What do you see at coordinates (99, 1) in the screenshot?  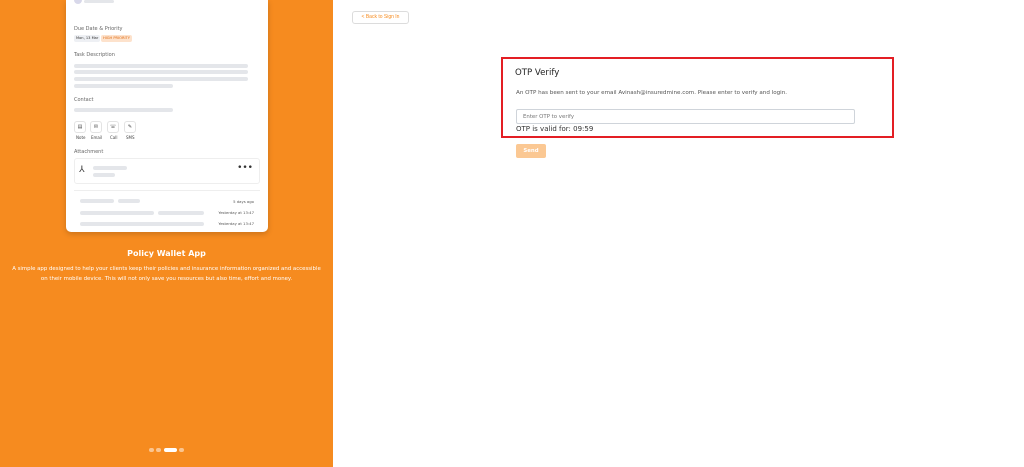 I see `header-placeholder` at bounding box center [99, 1].